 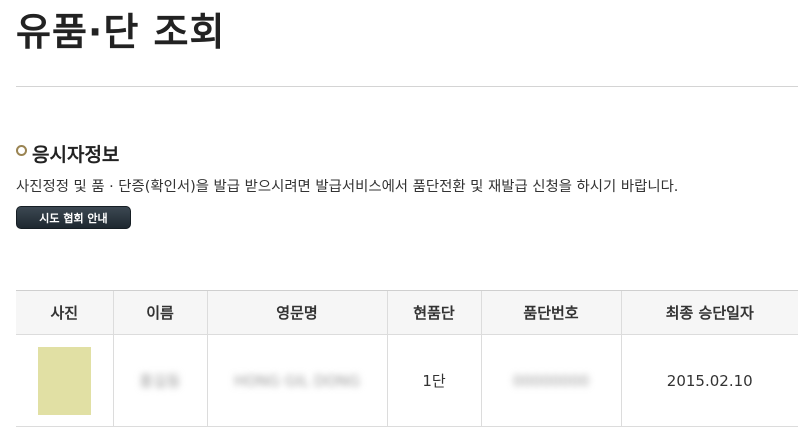 I want to click on rank-number-cell: 00000000, so click(x=550, y=380).